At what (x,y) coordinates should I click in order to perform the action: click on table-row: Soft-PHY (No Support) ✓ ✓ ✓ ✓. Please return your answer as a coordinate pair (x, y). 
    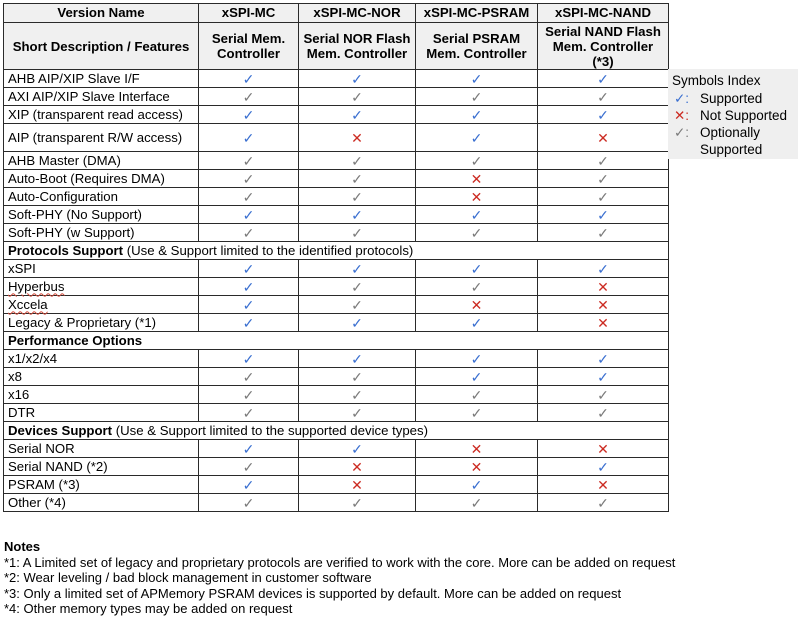
    Looking at the image, I should click on (336, 214).